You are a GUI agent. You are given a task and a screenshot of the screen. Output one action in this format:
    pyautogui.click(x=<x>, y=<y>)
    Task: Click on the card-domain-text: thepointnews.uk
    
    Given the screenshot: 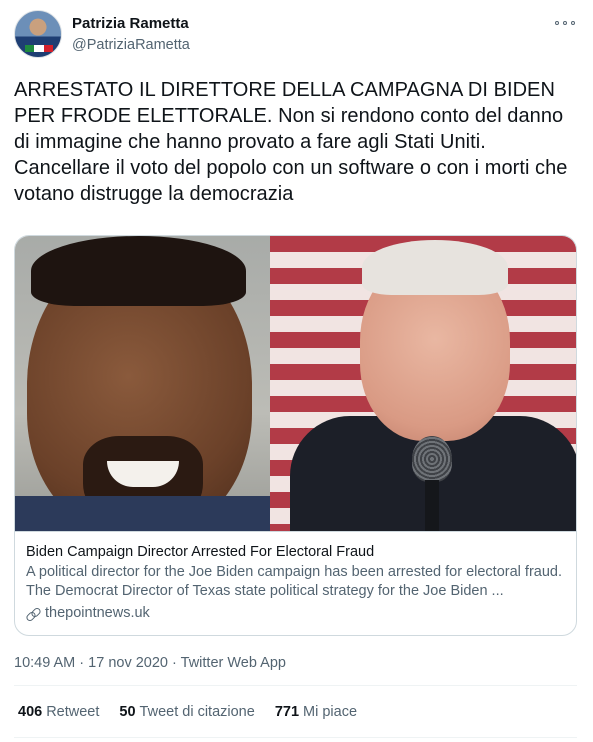 What is the action you would take?
    pyautogui.click(x=97, y=613)
    